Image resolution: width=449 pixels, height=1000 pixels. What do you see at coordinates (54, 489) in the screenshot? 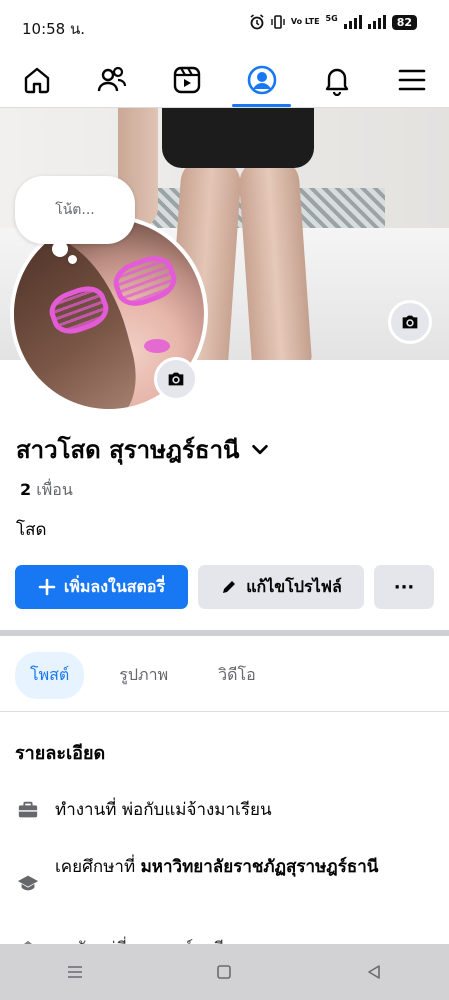
I see `friends-count-label: เพื่อน` at bounding box center [54, 489].